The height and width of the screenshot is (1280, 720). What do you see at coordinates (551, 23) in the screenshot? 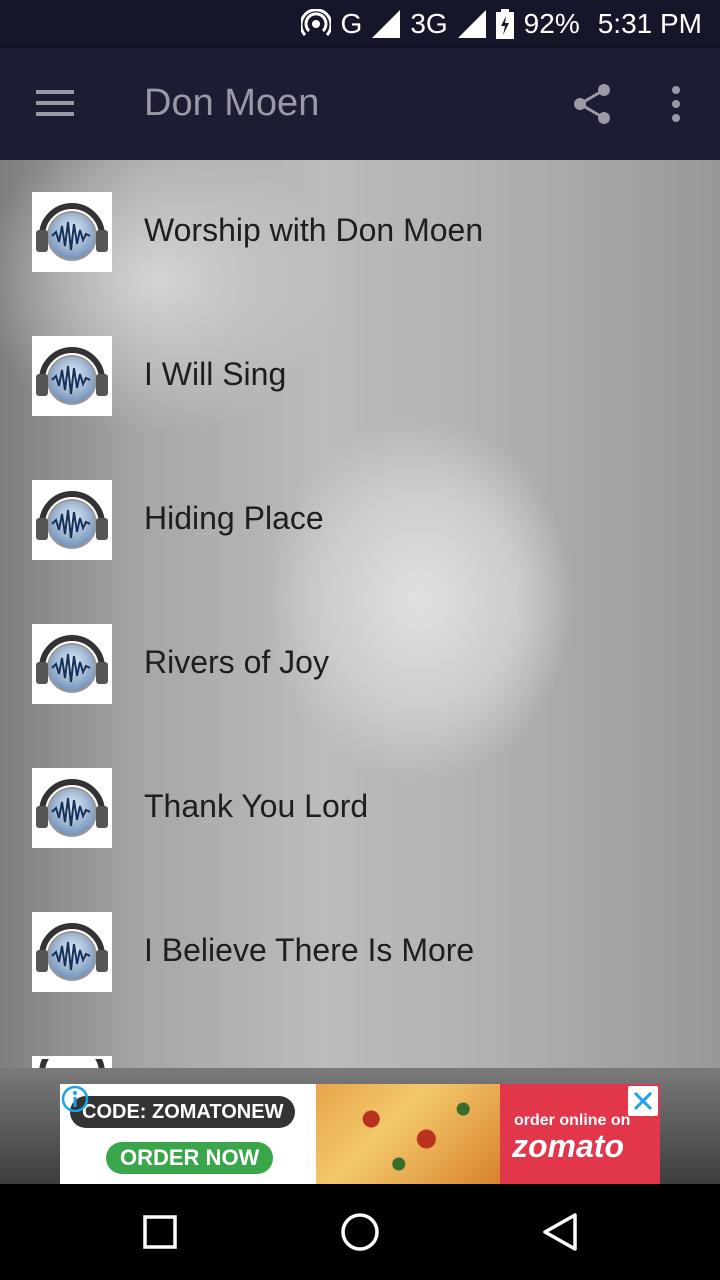
I see `battery-percent: 92%` at bounding box center [551, 23].